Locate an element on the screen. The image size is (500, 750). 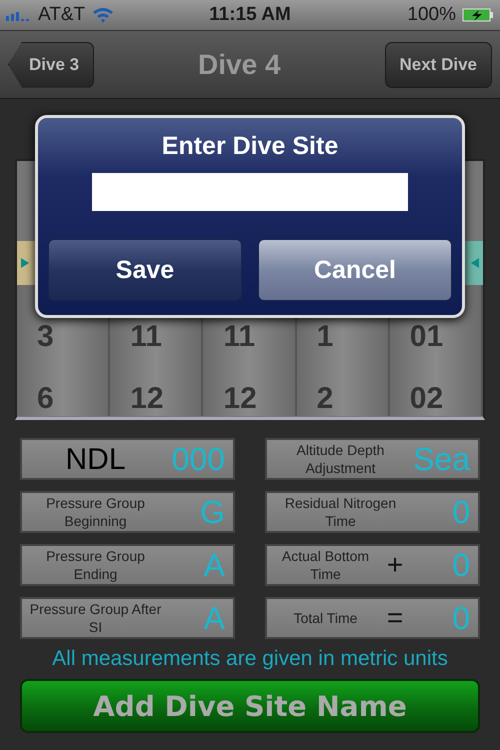
card-value: Sea is located at coordinates (441, 459).